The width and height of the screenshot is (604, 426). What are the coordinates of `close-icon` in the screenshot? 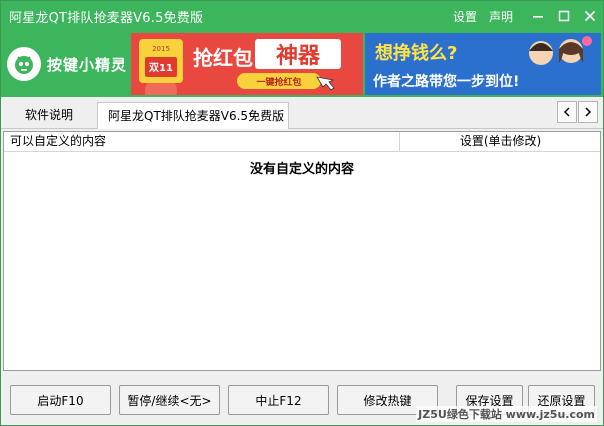 It's located at (590, 16).